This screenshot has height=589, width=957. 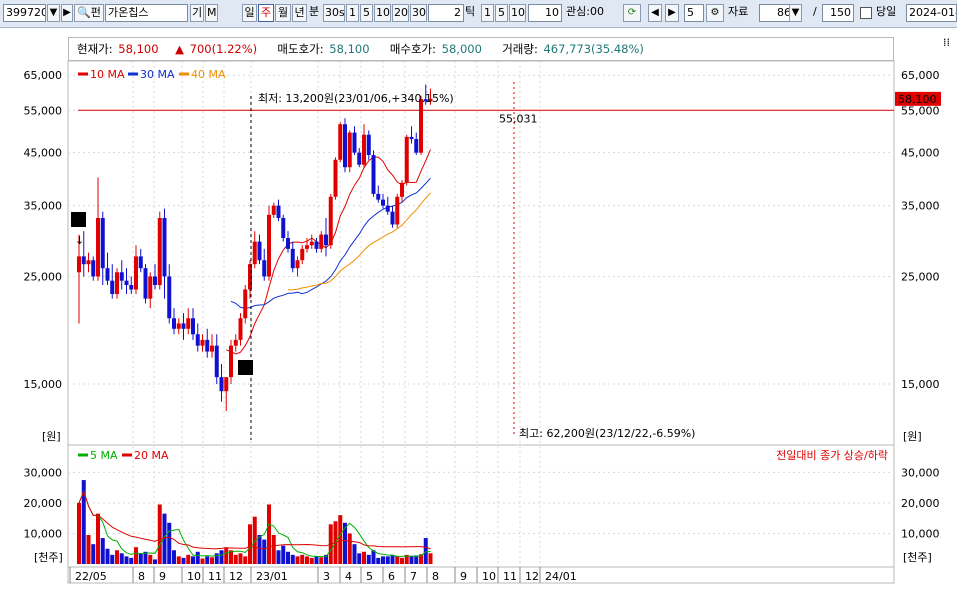 I want to click on ma10-legend-label: 10 MA, so click(x=107, y=74).